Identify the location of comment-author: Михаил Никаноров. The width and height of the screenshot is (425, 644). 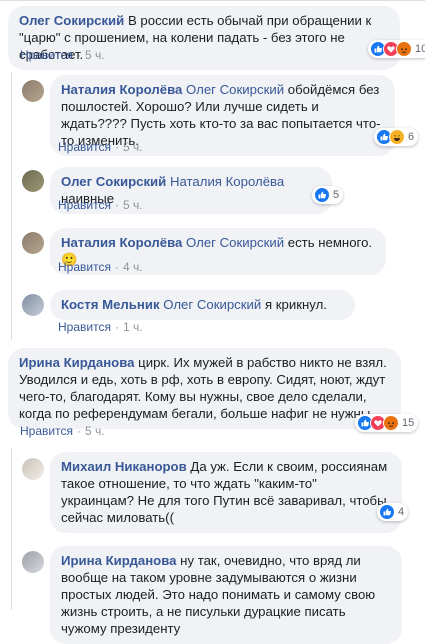
(124, 466).